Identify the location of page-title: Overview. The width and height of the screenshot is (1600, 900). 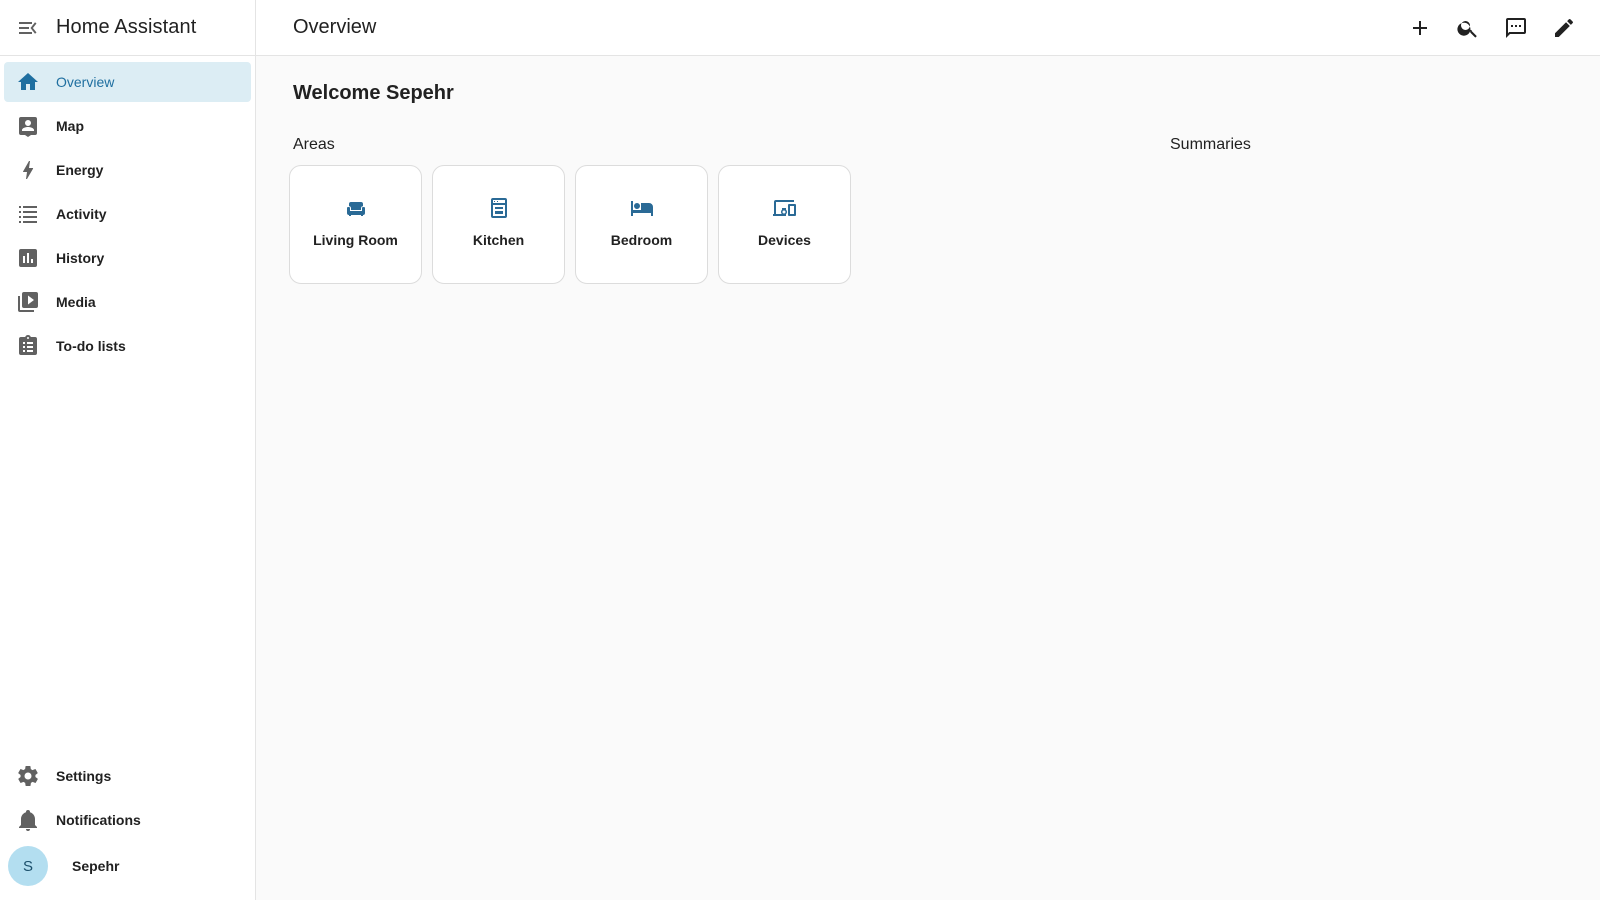
(335, 27).